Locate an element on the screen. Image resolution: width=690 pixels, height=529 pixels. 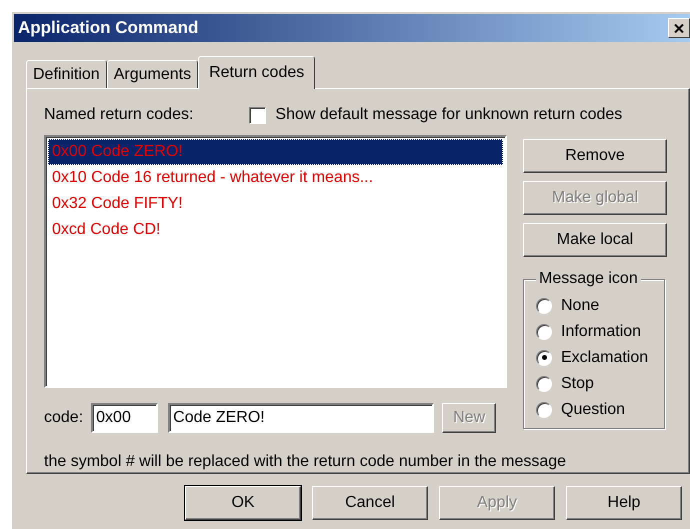
tab: Definition is located at coordinates (66, 74).